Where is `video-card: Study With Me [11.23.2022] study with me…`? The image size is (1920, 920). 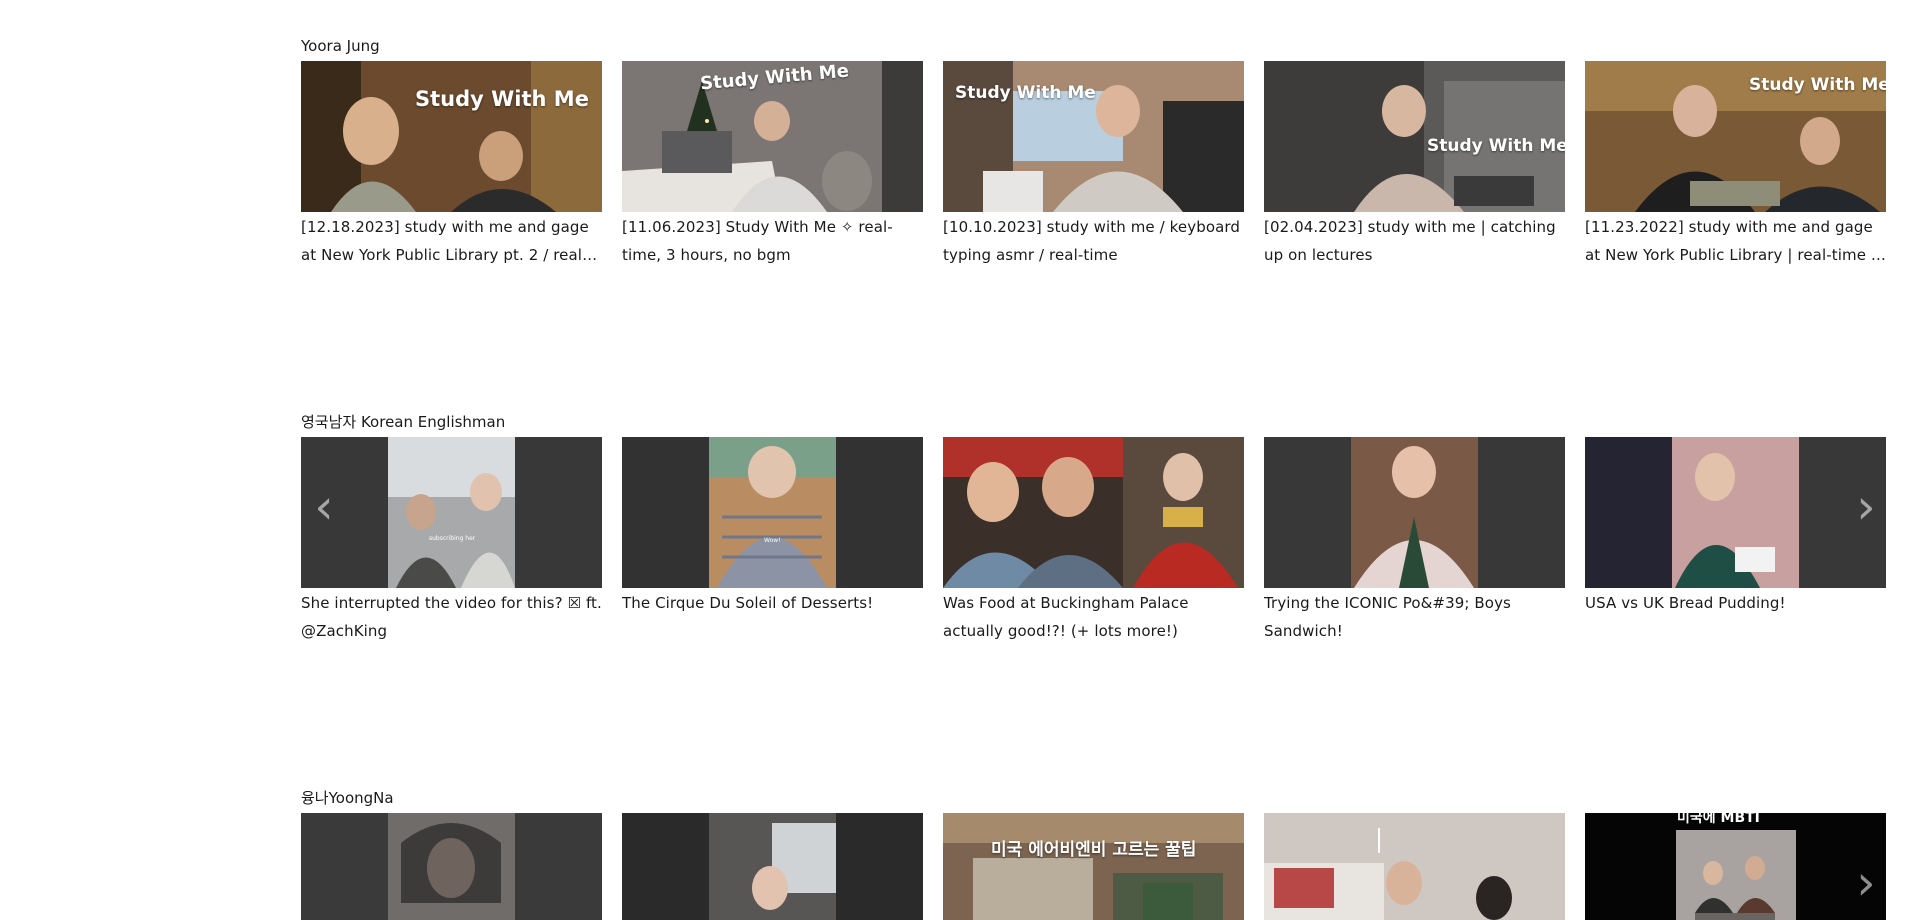 video-card: Study With Me [11.23.2022] study with me… is located at coordinates (1735, 165).